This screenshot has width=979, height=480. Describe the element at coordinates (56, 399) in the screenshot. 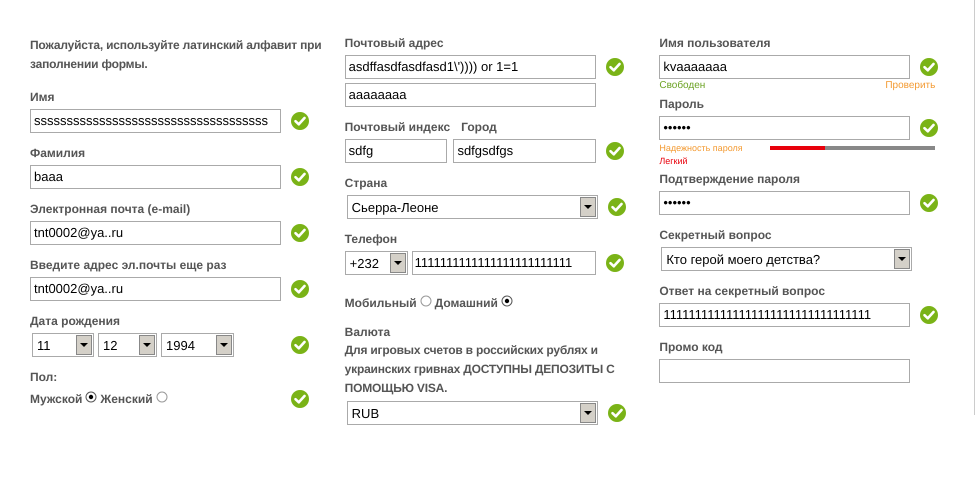

I see `radio-label: Мужской` at that location.